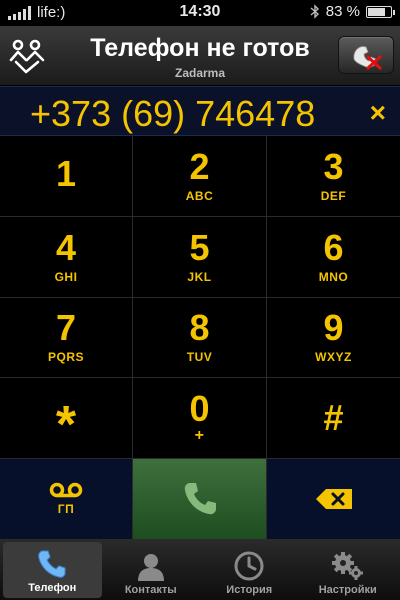 This screenshot has width=400, height=600. What do you see at coordinates (333, 247) in the screenshot?
I see `key-digit: 6` at bounding box center [333, 247].